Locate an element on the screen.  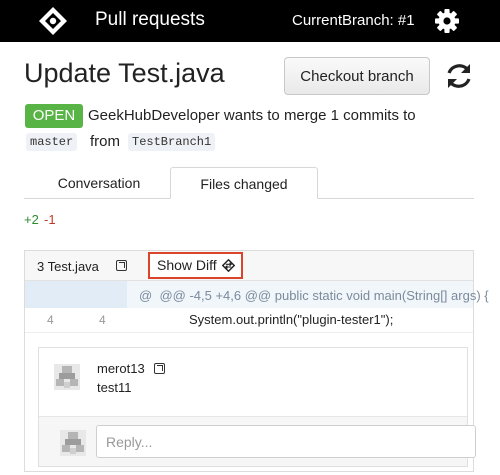
comment-body: test11 is located at coordinates (114, 387).